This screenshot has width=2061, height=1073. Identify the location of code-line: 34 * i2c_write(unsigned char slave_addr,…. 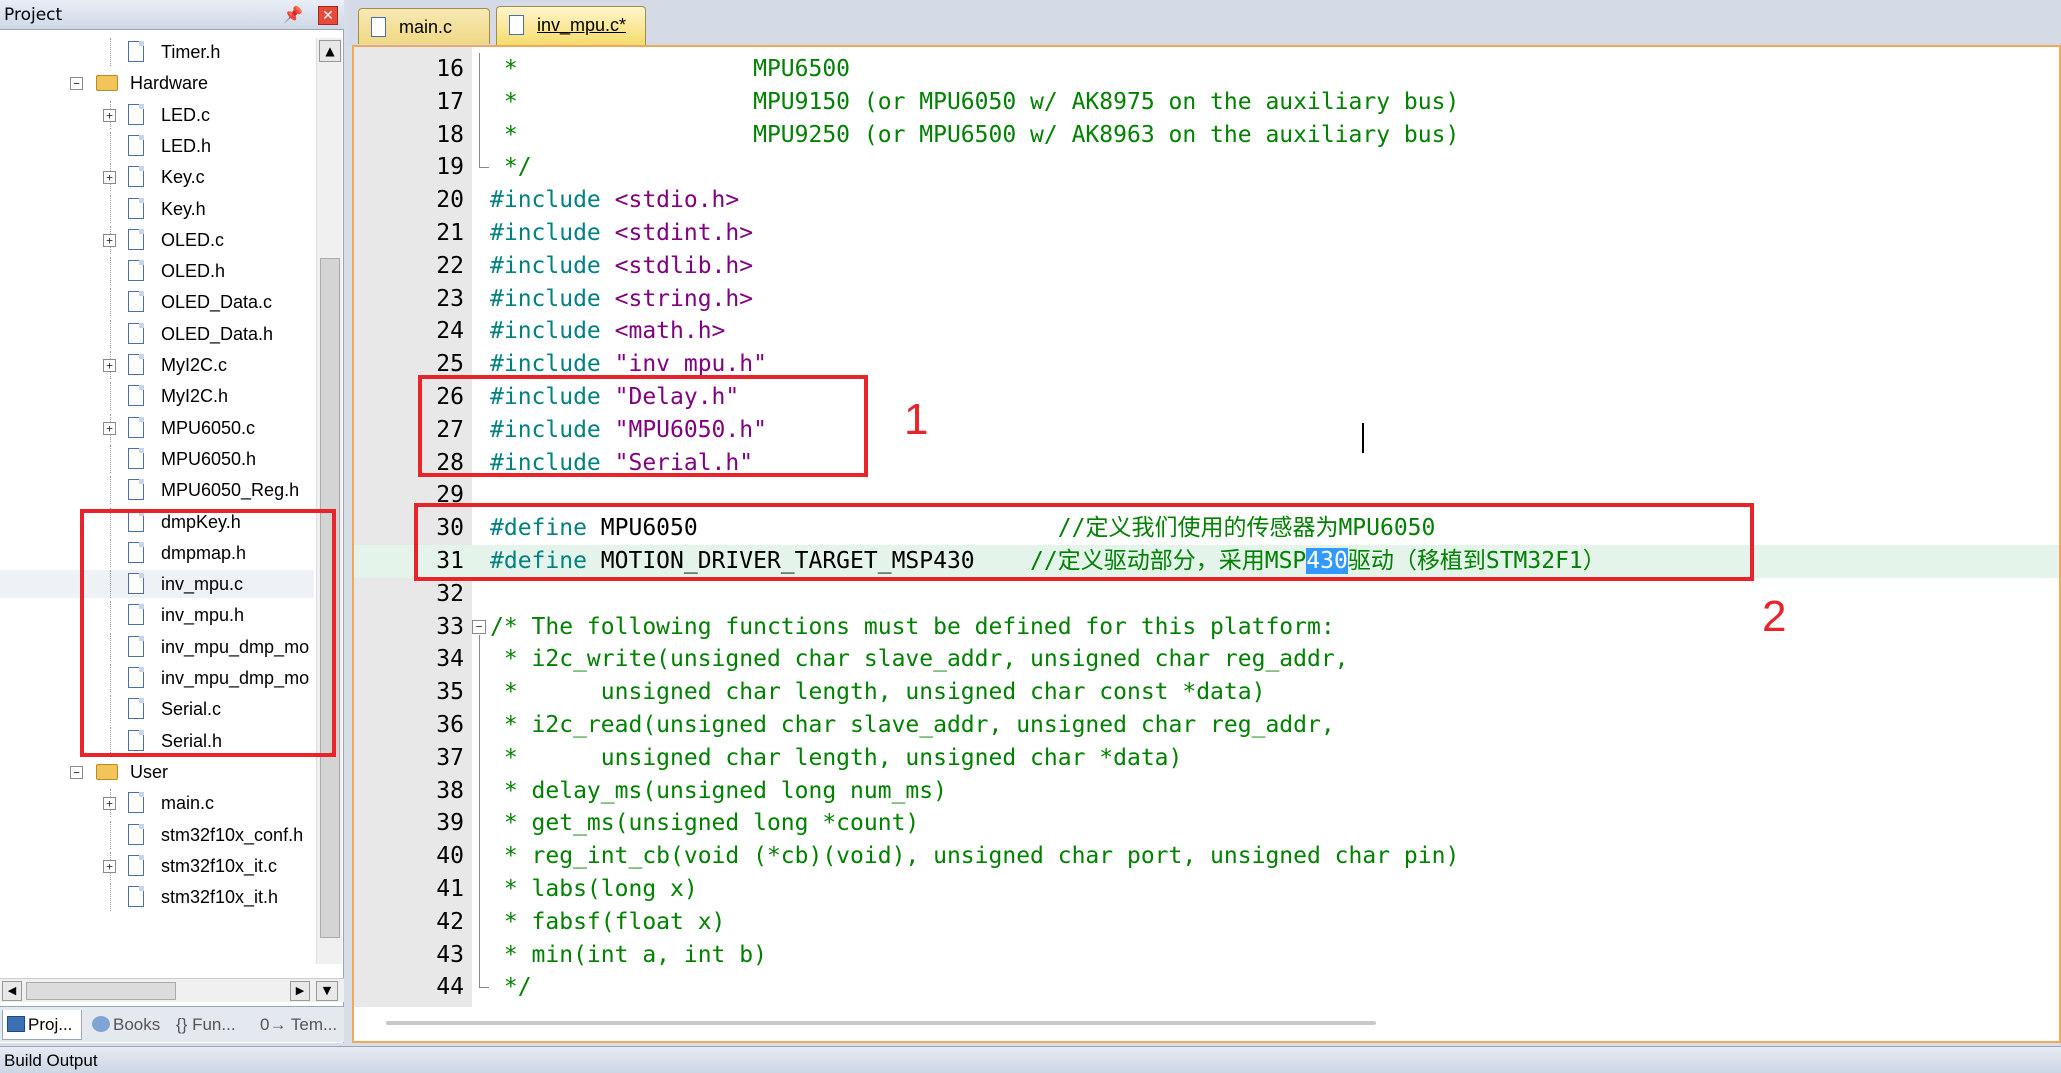
(1206, 660).